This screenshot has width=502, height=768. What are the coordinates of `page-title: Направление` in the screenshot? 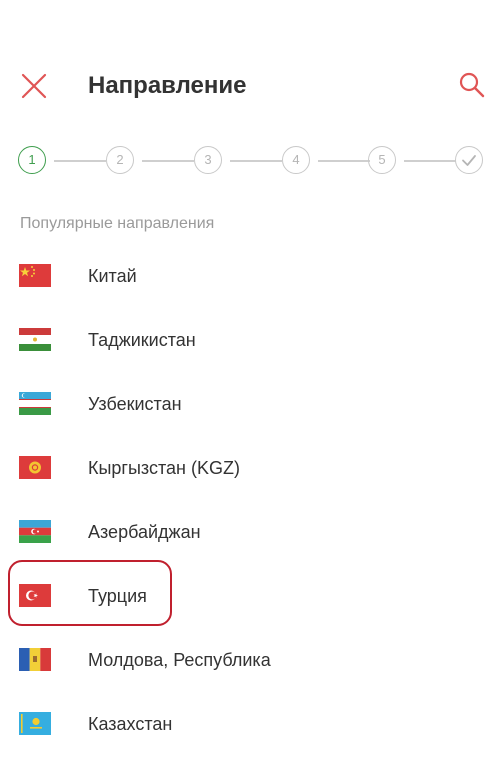 It's located at (167, 85).